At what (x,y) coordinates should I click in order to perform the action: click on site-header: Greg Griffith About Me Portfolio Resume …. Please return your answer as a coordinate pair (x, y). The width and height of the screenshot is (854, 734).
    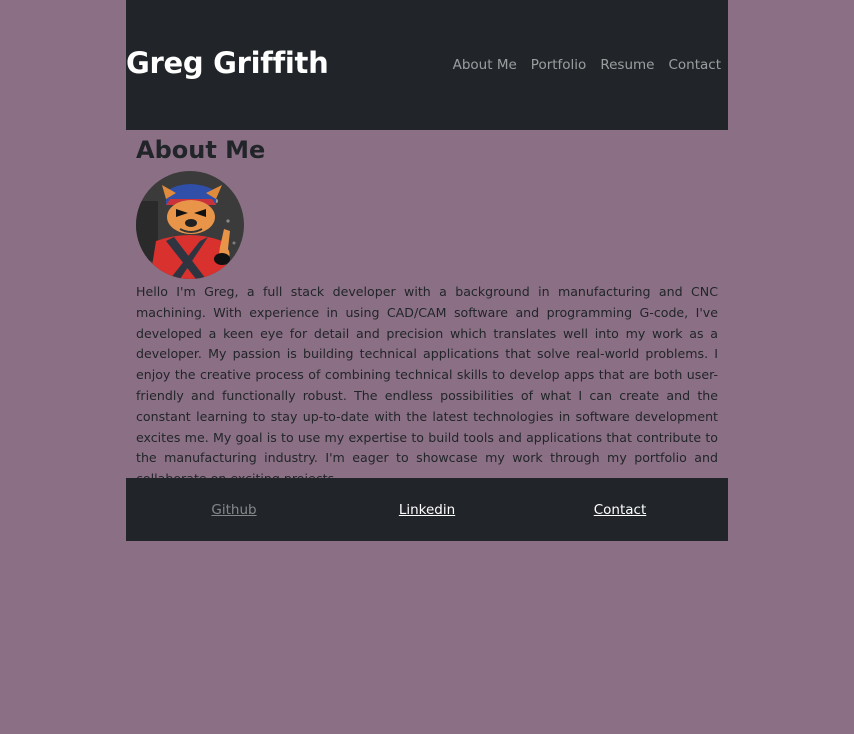
    Looking at the image, I should click on (427, 65).